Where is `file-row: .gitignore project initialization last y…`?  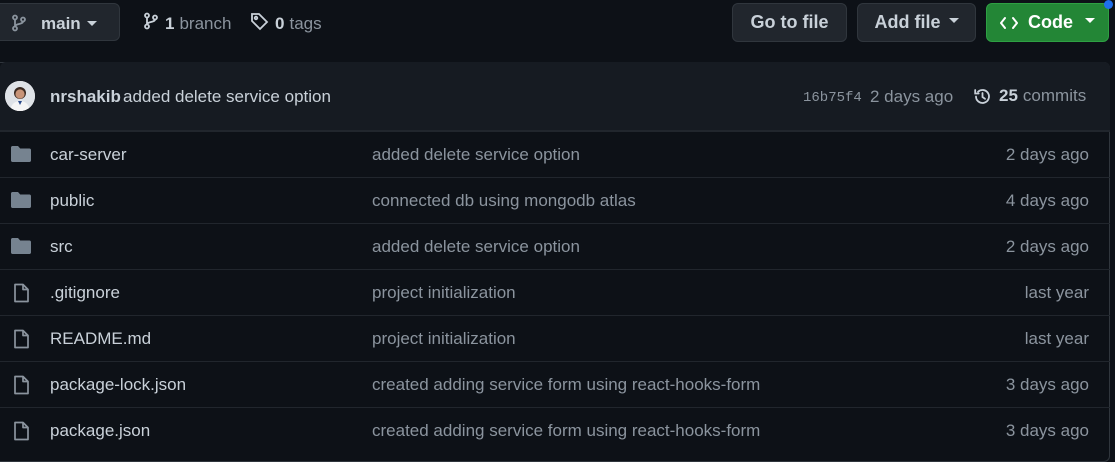
file-row: .gitignore project initialization last y… is located at coordinates (555, 292).